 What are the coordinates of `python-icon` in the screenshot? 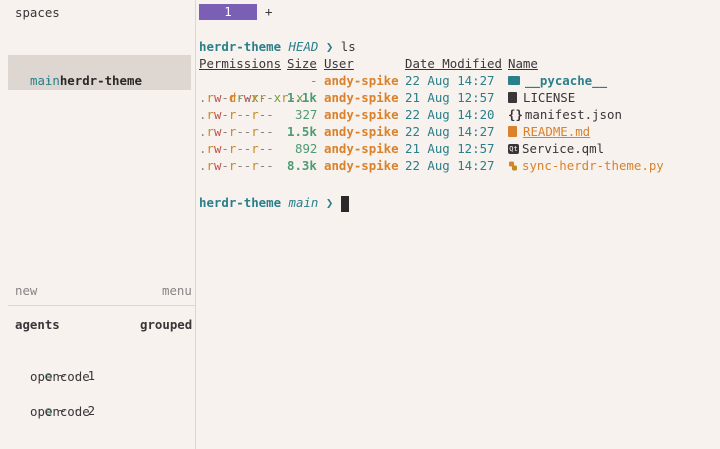 It's located at (513, 165).